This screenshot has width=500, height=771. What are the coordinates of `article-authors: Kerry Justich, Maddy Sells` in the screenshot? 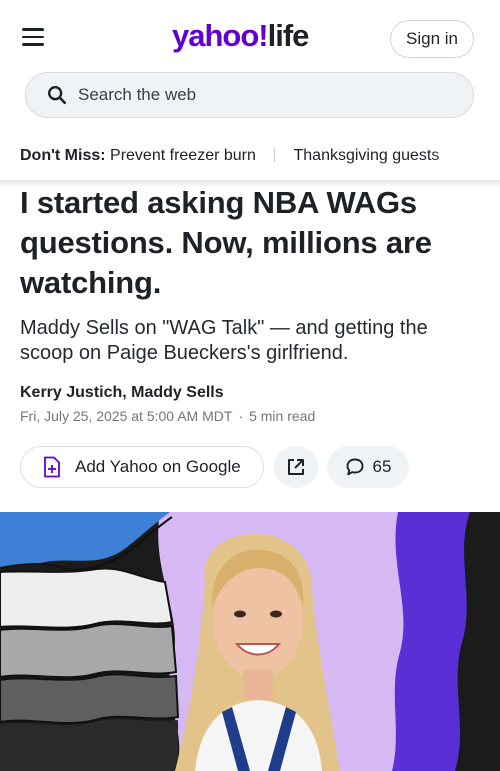 It's located at (122, 393).